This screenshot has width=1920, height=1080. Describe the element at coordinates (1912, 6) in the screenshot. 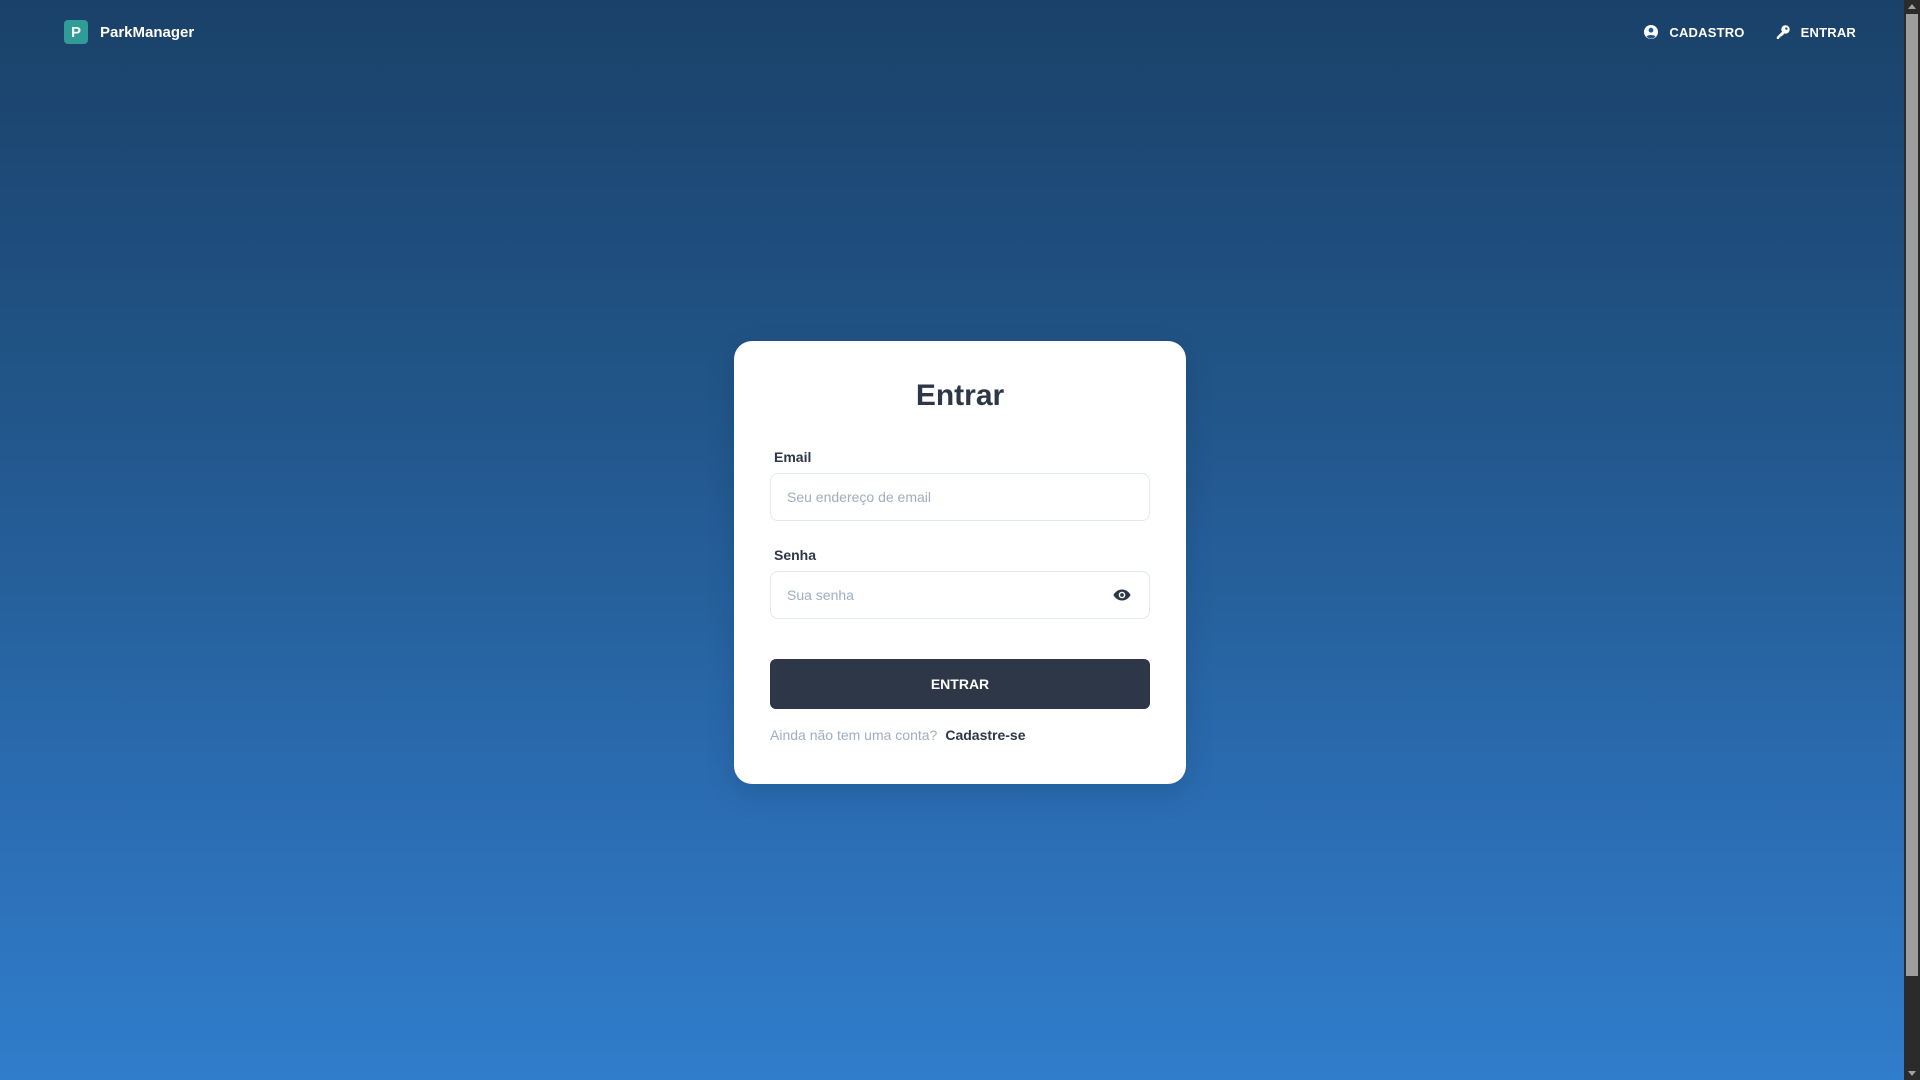

I see `scroll-up-arrow-icon` at that location.